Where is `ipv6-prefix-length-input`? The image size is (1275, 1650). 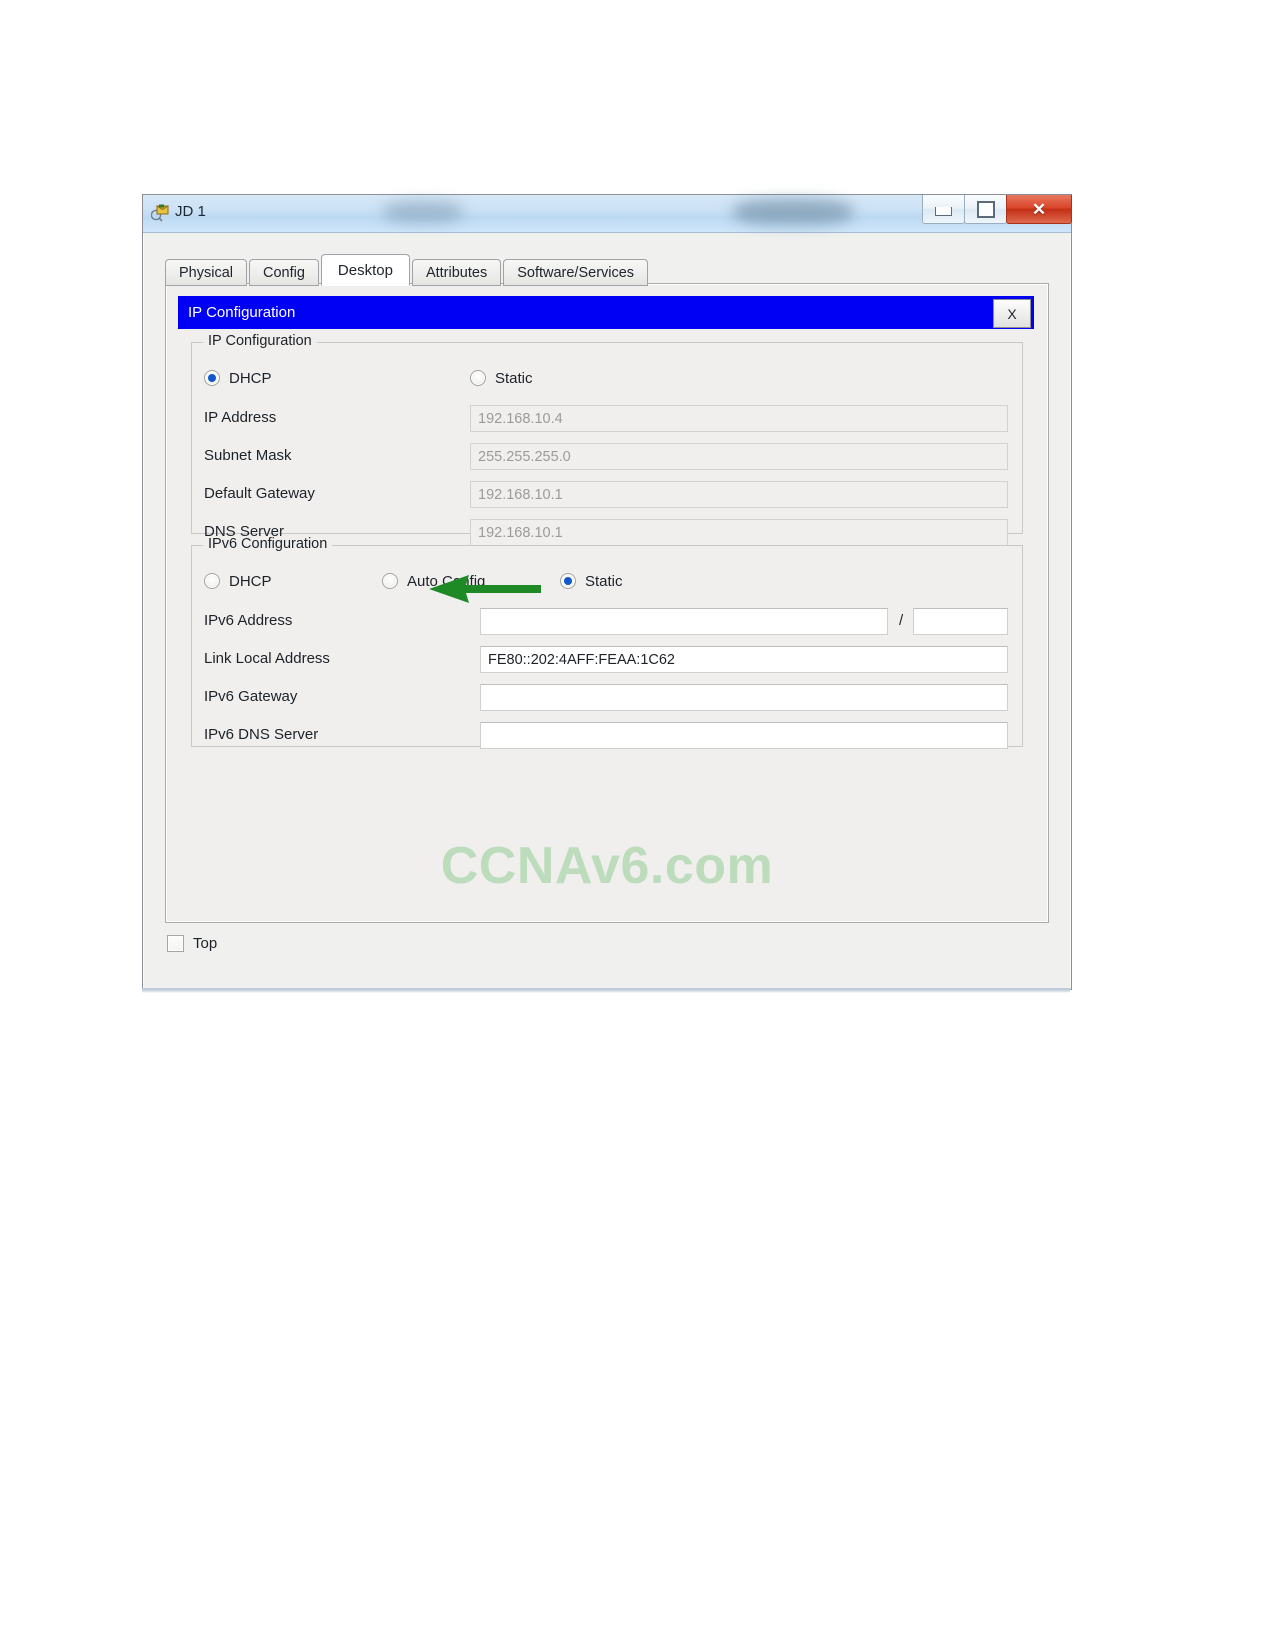 ipv6-prefix-length-input is located at coordinates (960, 621).